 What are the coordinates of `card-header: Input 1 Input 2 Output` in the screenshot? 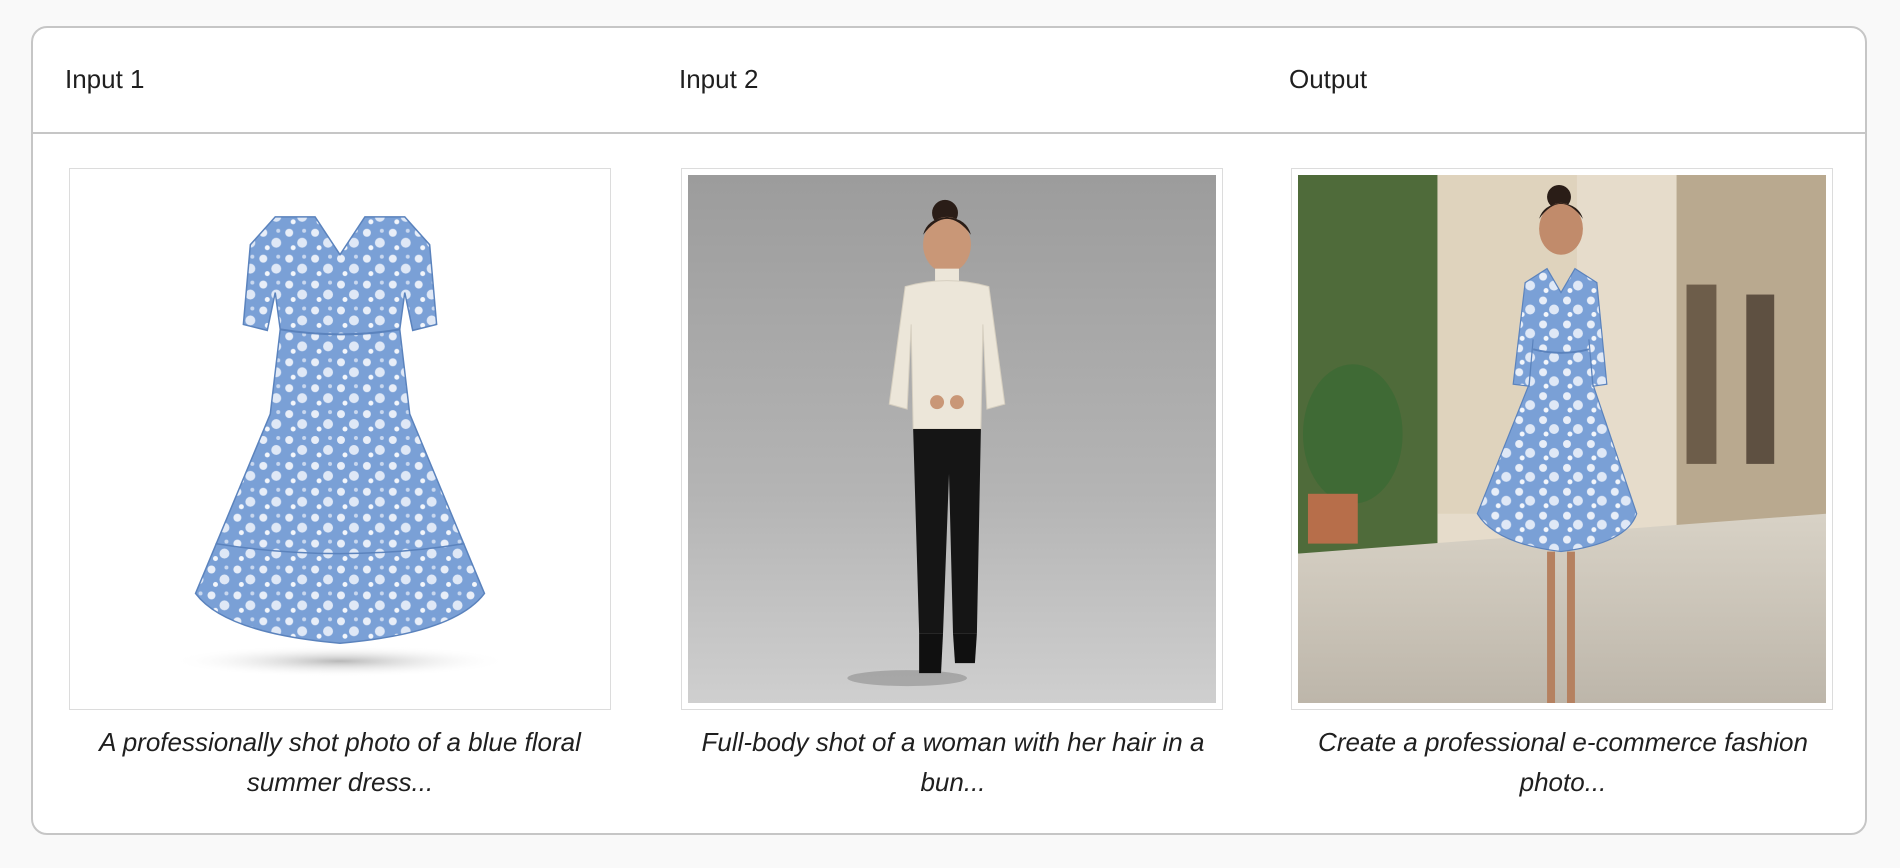 It's located at (949, 81).